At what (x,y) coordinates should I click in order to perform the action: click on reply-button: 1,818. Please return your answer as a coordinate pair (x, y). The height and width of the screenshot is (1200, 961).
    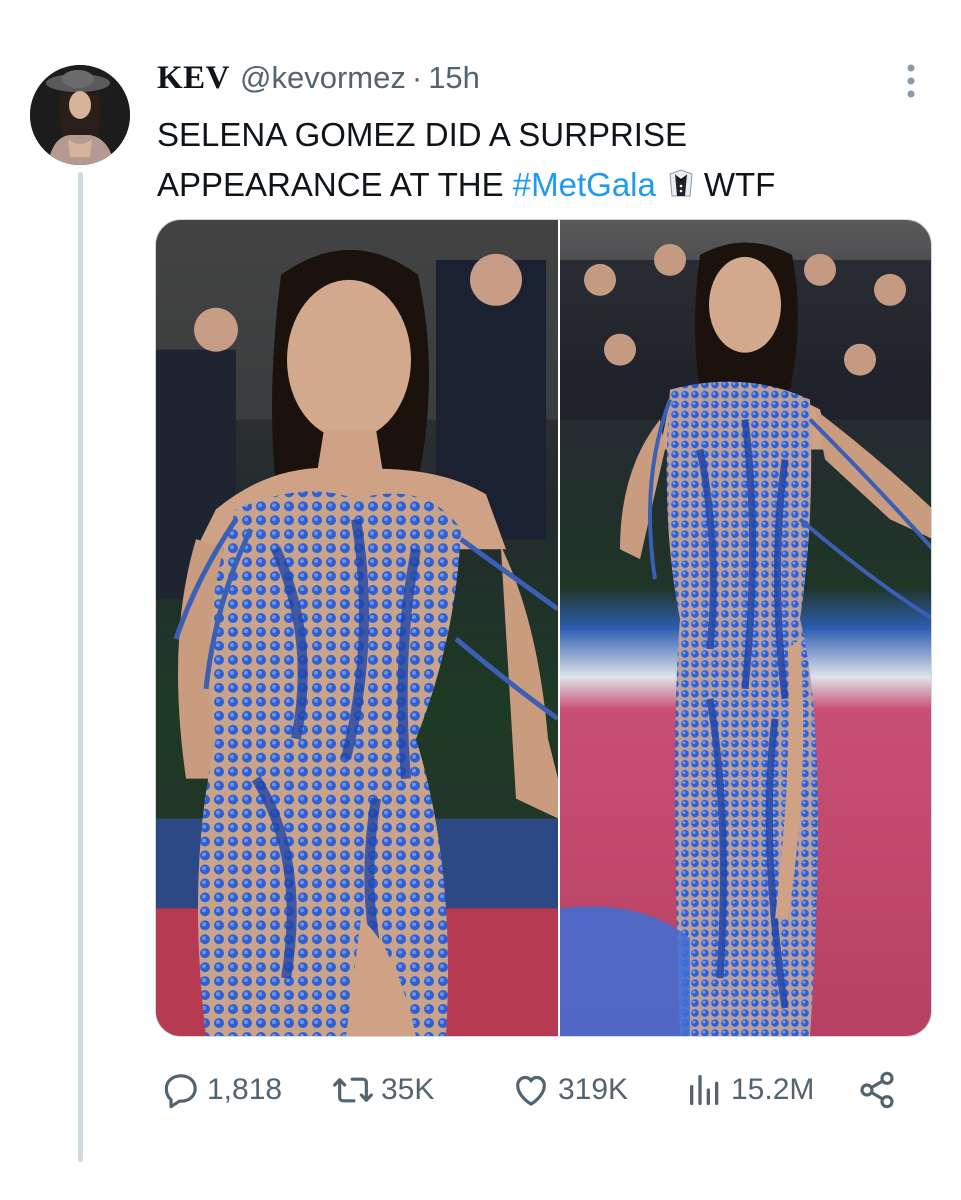
    Looking at the image, I should click on (221, 1090).